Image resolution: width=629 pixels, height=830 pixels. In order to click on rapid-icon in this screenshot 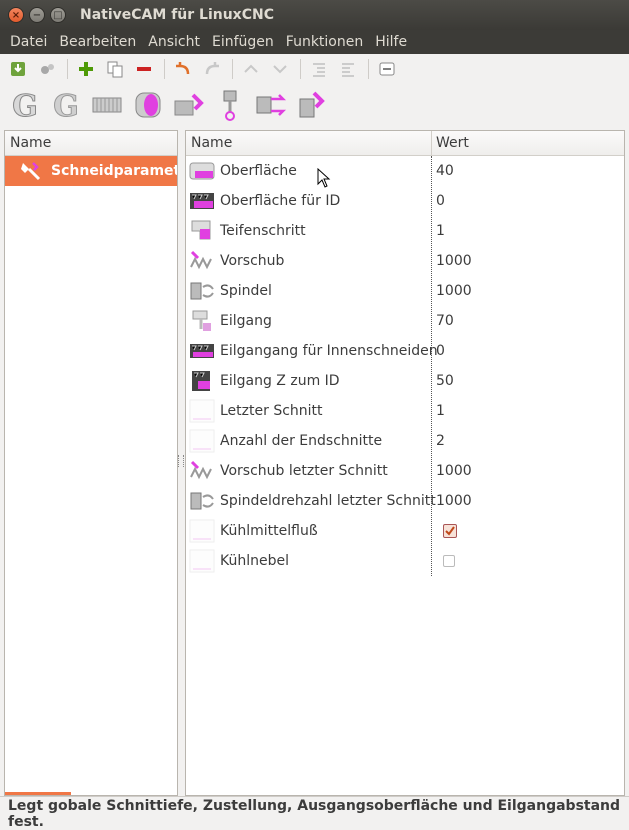, I will do `click(202, 321)`.